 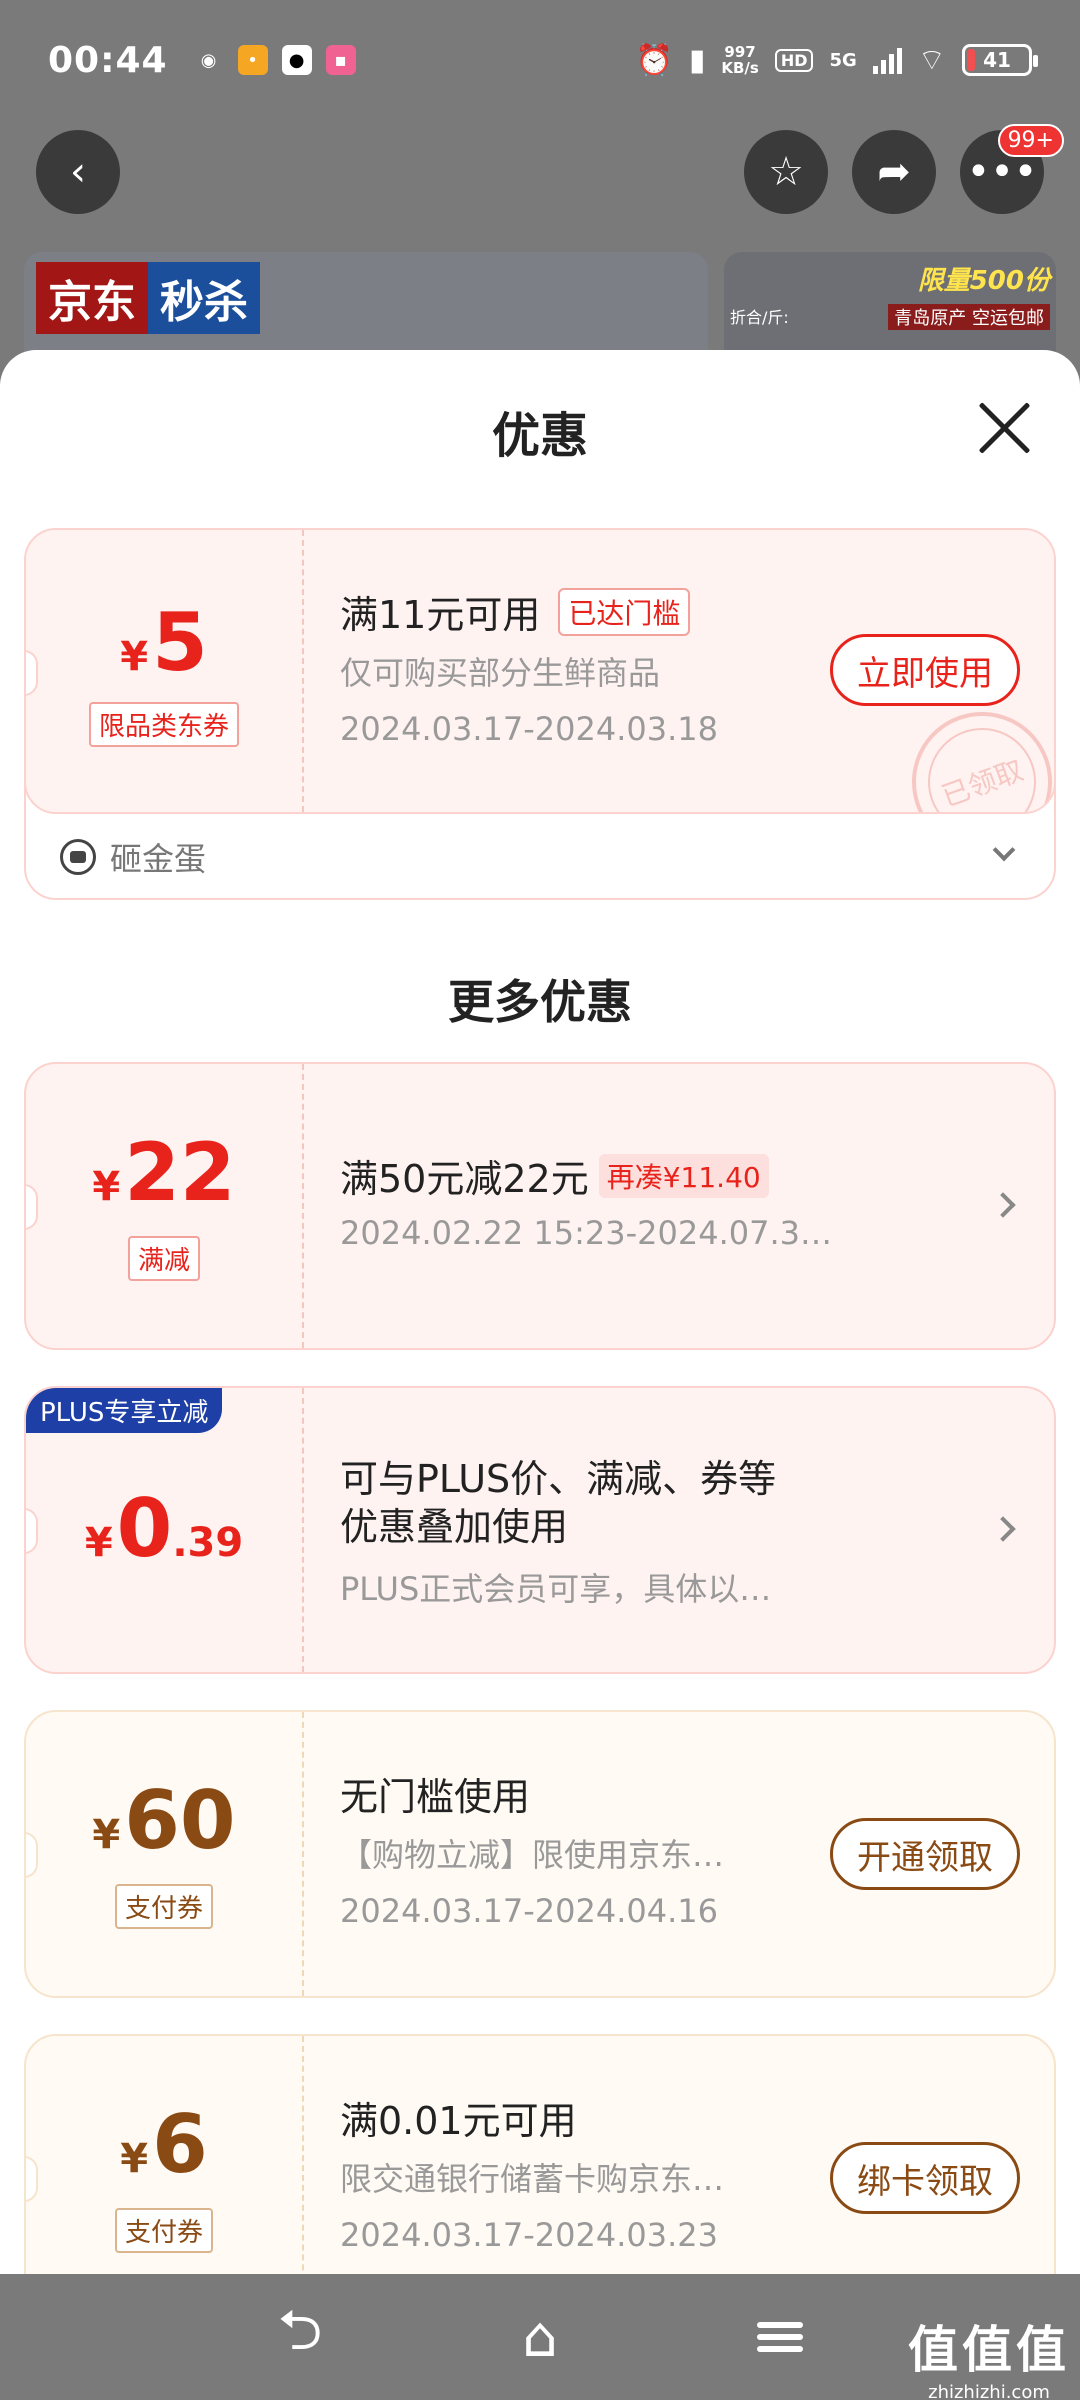 What do you see at coordinates (208, 60) in the screenshot?
I see `wechat-icon: ◉` at bounding box center [208, 60].